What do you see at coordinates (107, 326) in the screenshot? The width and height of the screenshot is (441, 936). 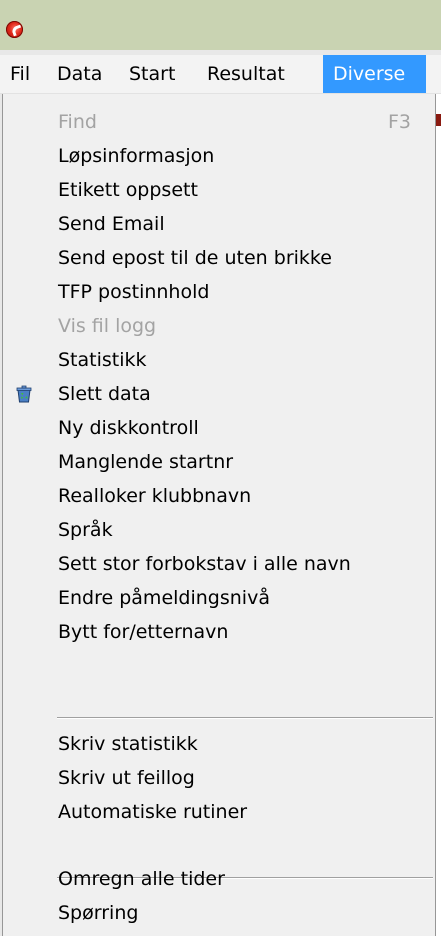 I see `menu-item-label: Vis fil logg` at bounding box center [107, 326].